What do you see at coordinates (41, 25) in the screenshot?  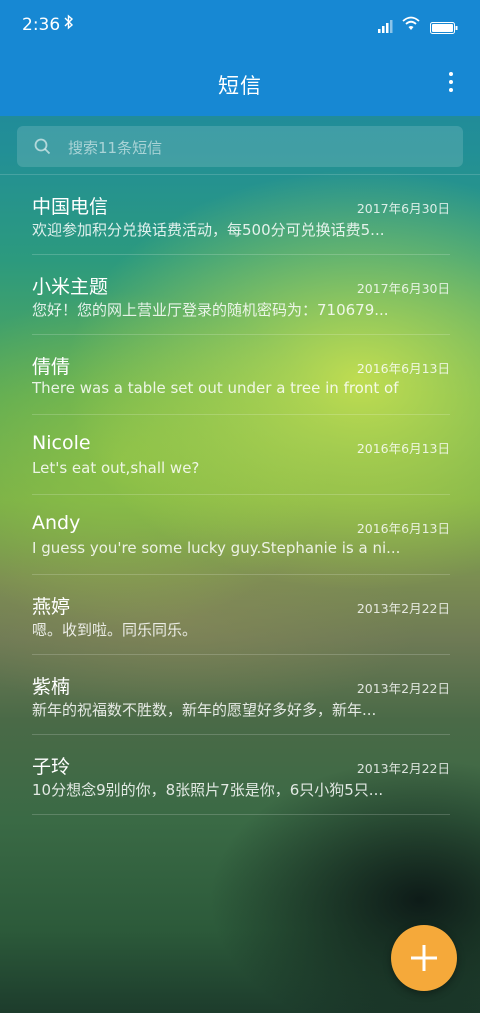 I see `status-time: 2:36` at bounding box center [41, 25].